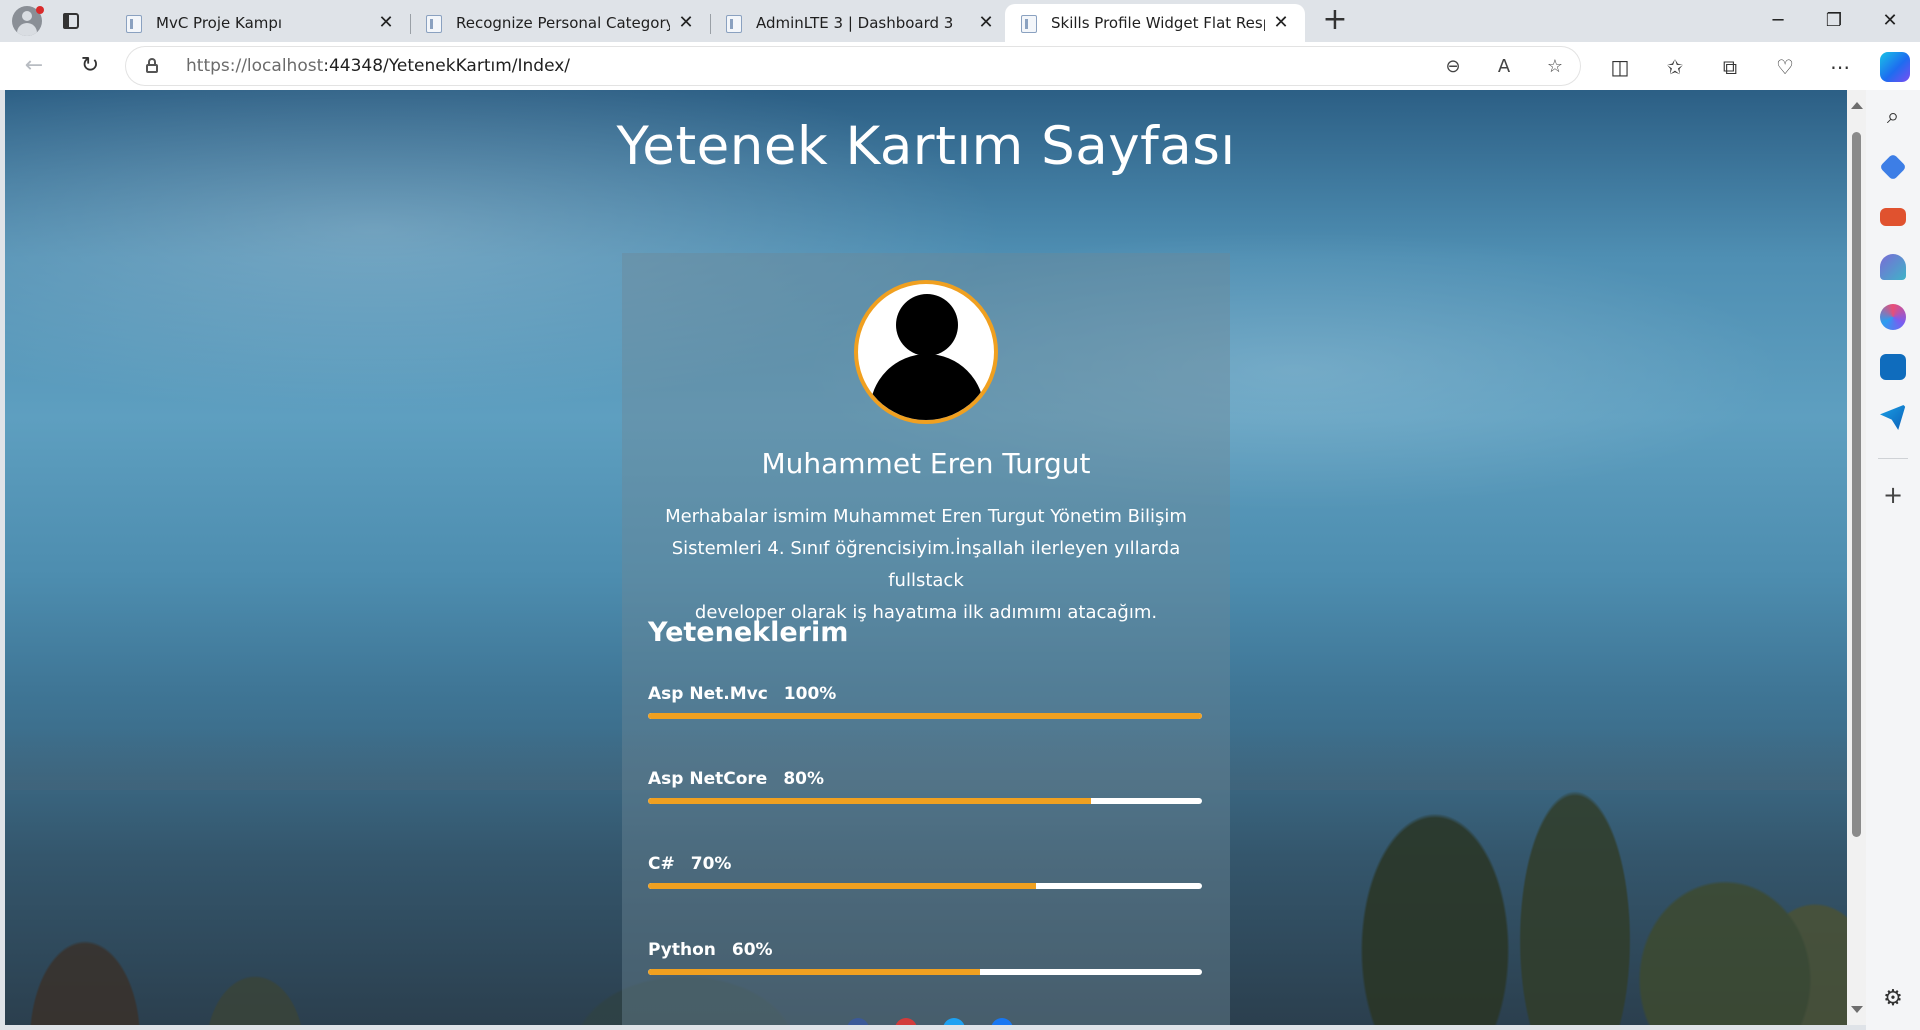  What do you see at coordinates (1893, 317) in the screenshot?
I see `office-icon` at bounding box center [1893, 317].